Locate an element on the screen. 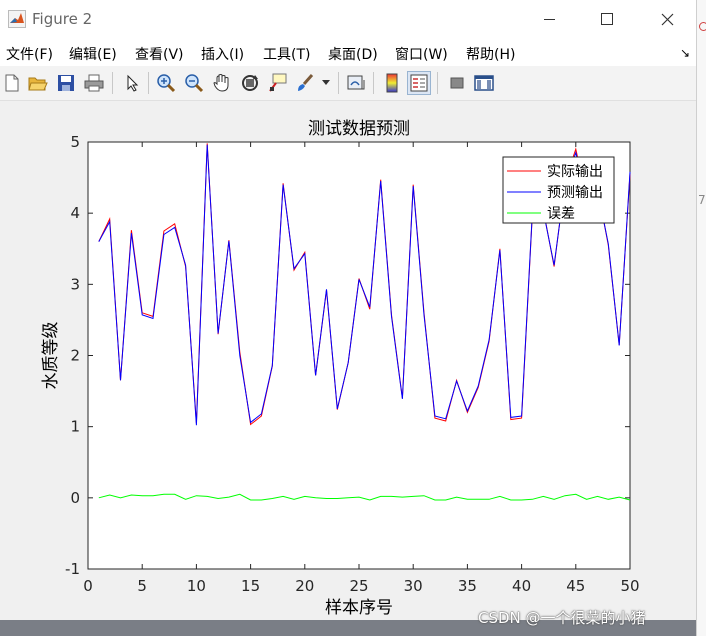 The width and height of the screenshot is (706, 636). maximize-button is located at coordinates (607, 19).